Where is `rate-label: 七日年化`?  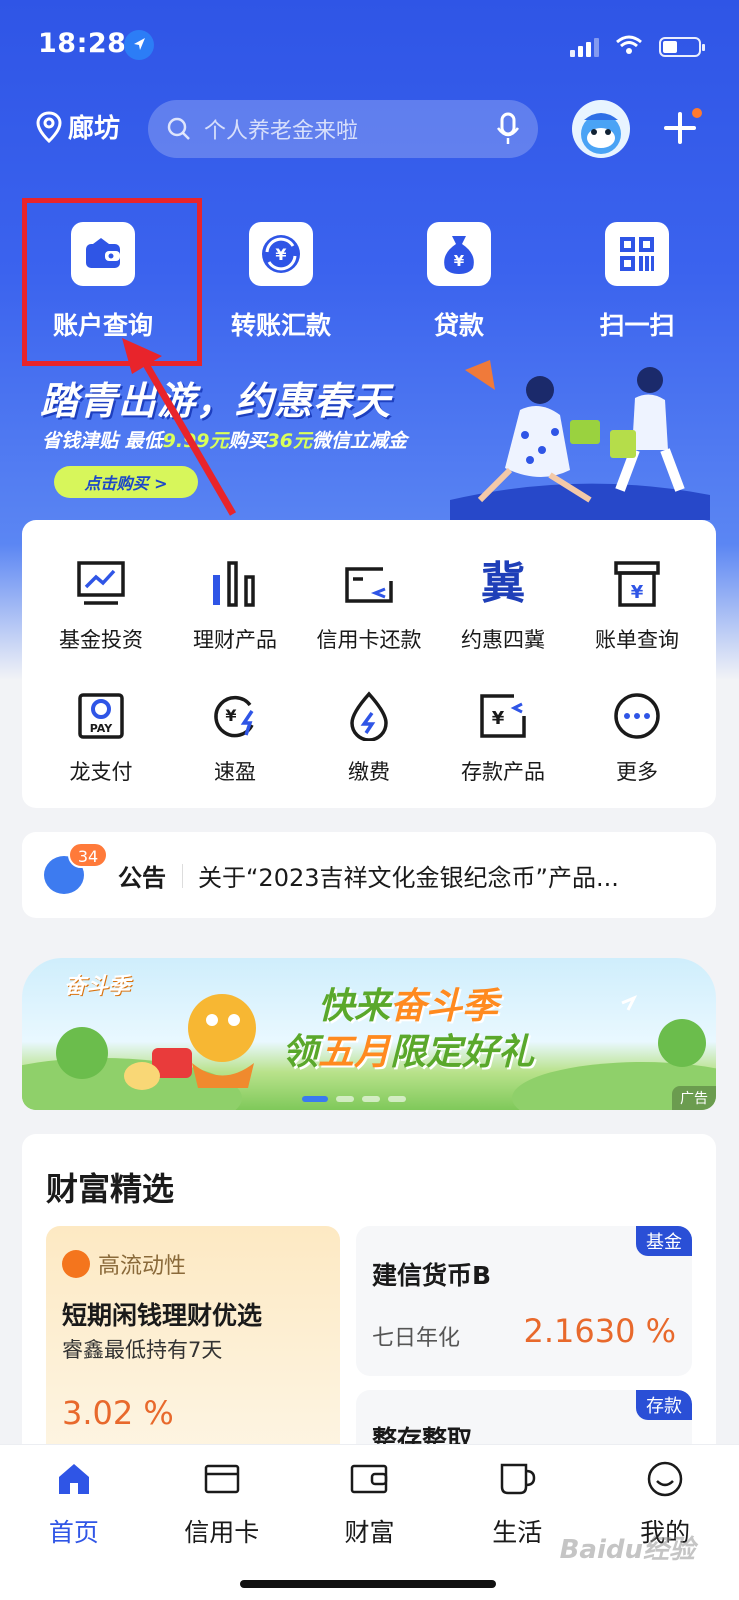 rate-label: 七日年化 is located at coordinates (416, 1338).